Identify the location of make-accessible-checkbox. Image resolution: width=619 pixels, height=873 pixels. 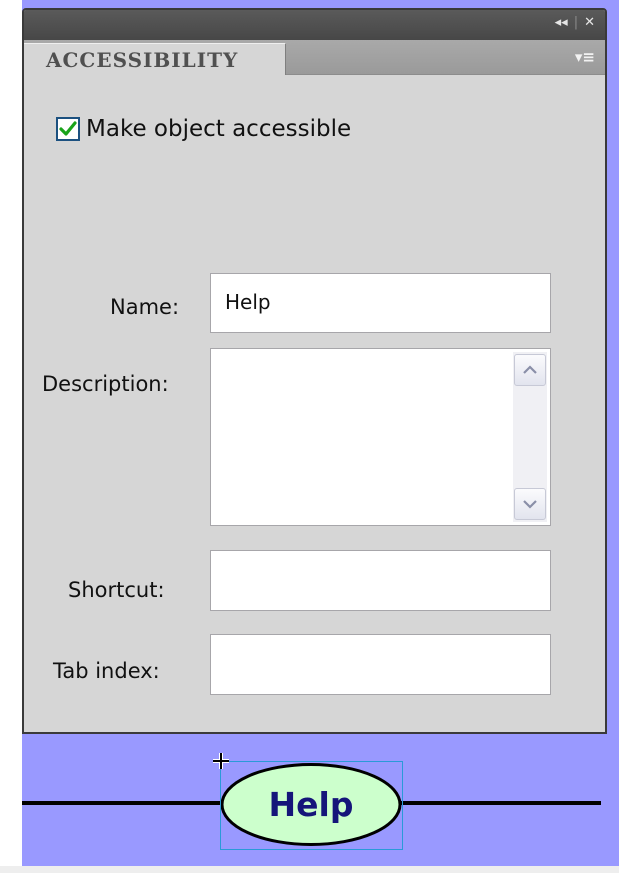
(68, 129).